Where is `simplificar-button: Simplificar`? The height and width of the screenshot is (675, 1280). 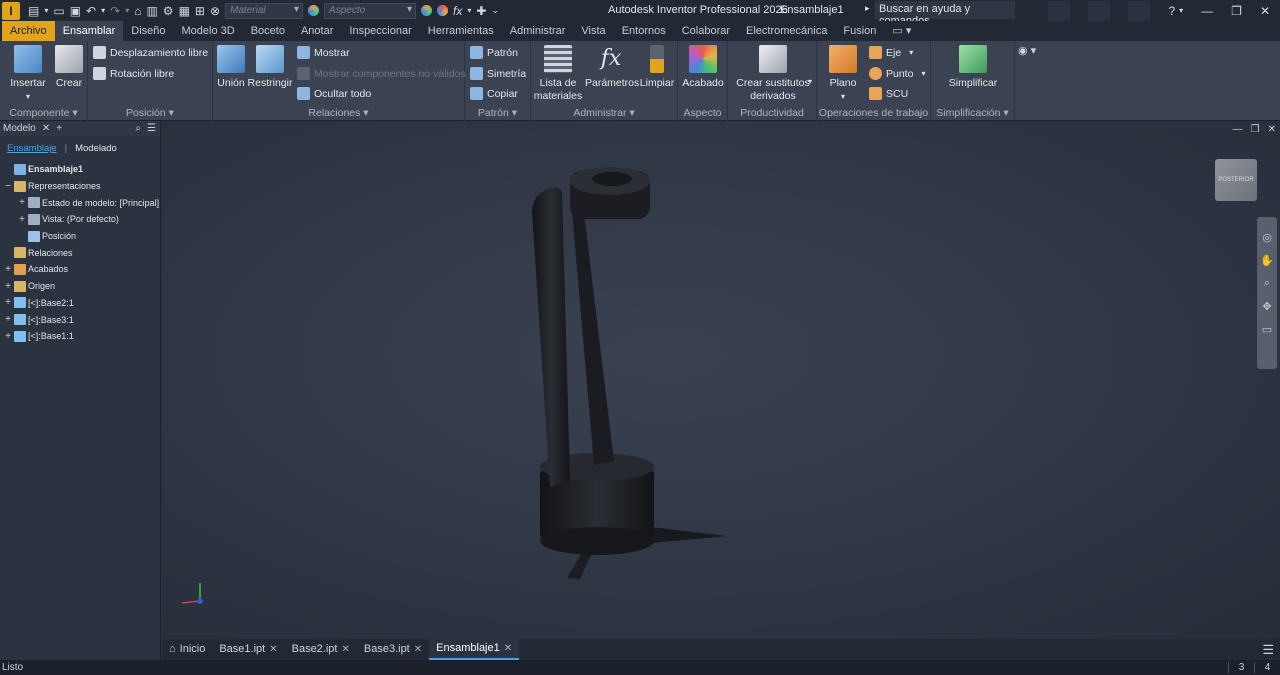
simplificar-button: Simplificar is located at coordinates (973, 67).